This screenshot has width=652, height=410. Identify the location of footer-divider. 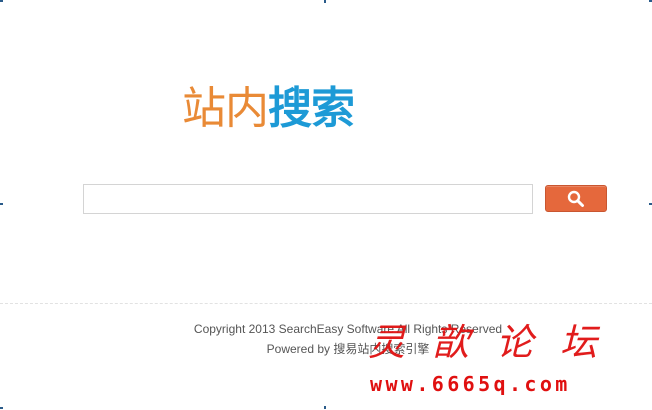
(326, 303).